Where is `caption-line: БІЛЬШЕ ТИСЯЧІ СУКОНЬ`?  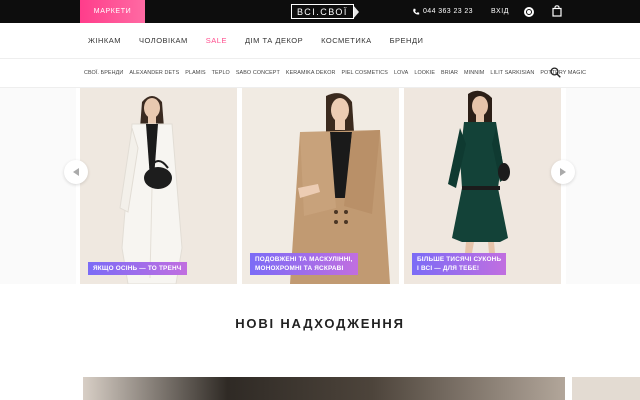 caption-line: БІЛЬШЕ ТИСЯЧІ СУКОНЬ is located at coordinates (459, 259).